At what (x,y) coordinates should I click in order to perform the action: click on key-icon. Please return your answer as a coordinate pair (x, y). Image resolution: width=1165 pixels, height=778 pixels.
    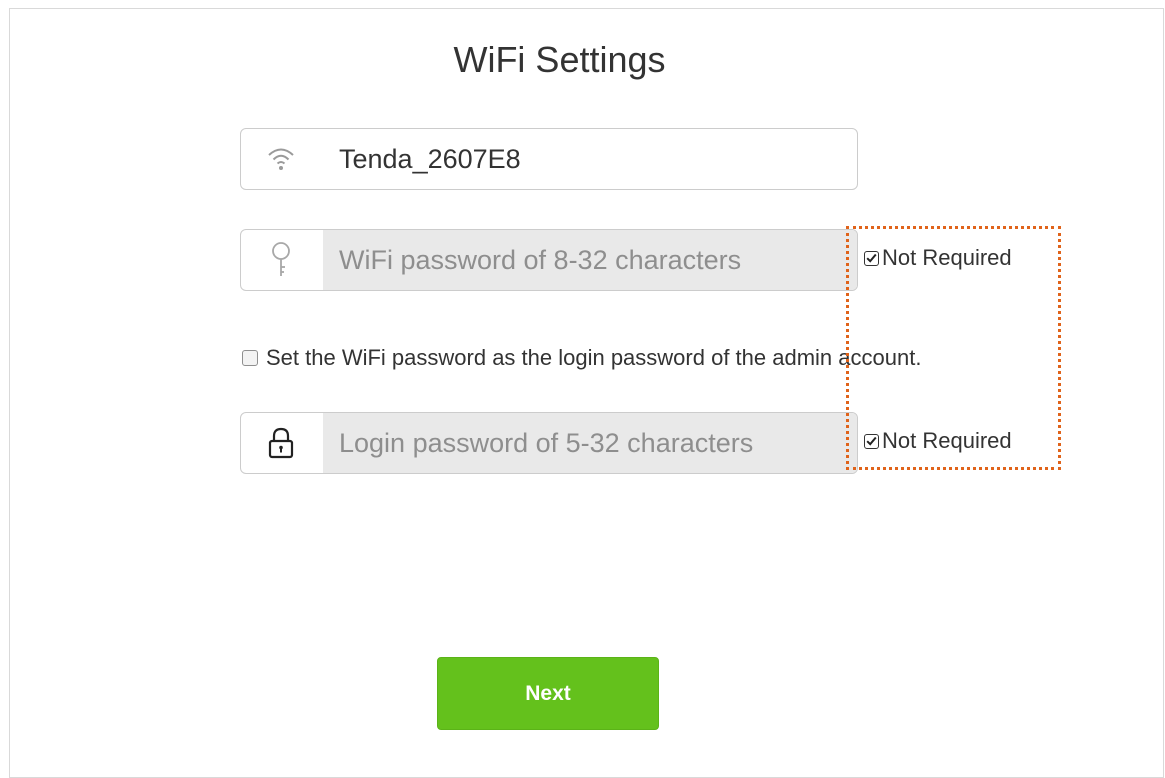
    Looking at the image, I should click on (281, 260).